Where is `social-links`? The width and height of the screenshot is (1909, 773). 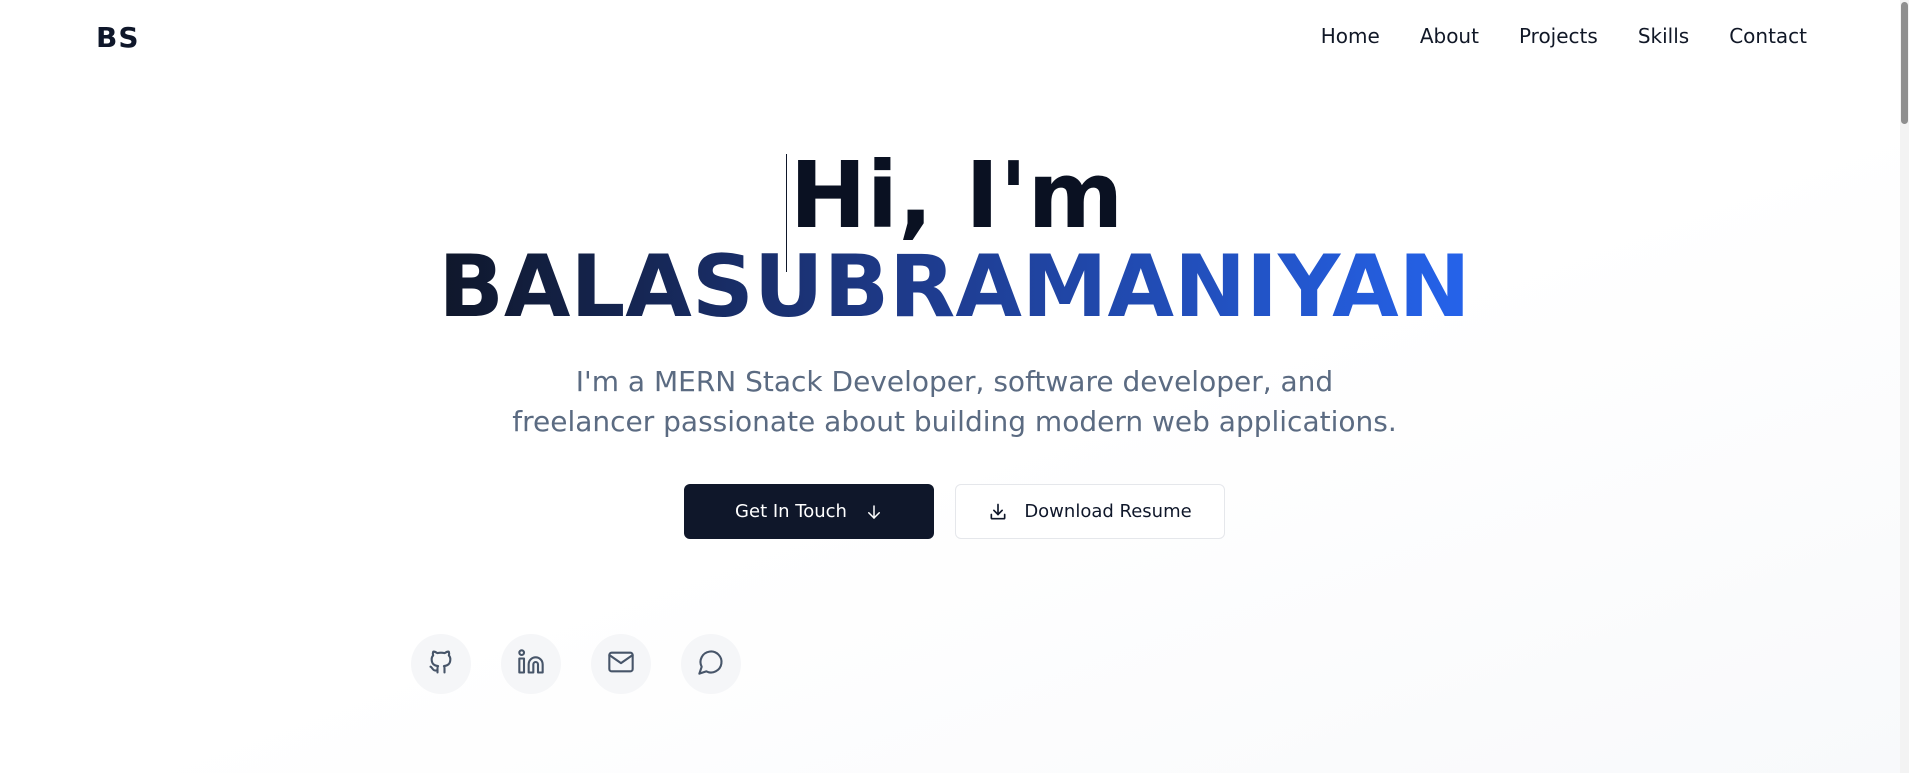
social-links is located at coordinates (576, 664).